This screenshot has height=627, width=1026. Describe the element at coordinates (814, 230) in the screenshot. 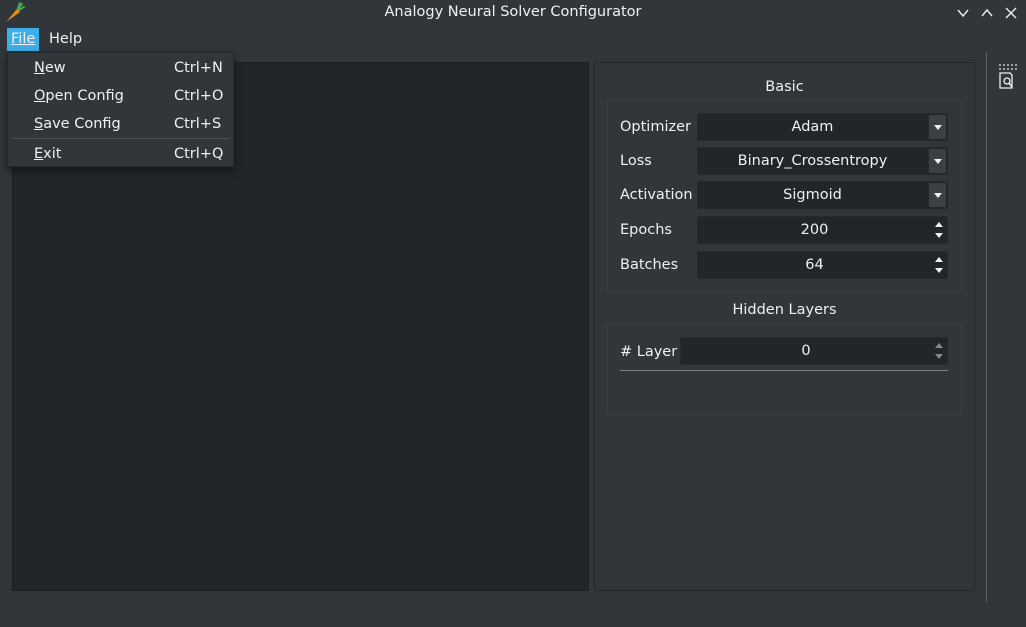

I see `epochs-value: 200` at that location.